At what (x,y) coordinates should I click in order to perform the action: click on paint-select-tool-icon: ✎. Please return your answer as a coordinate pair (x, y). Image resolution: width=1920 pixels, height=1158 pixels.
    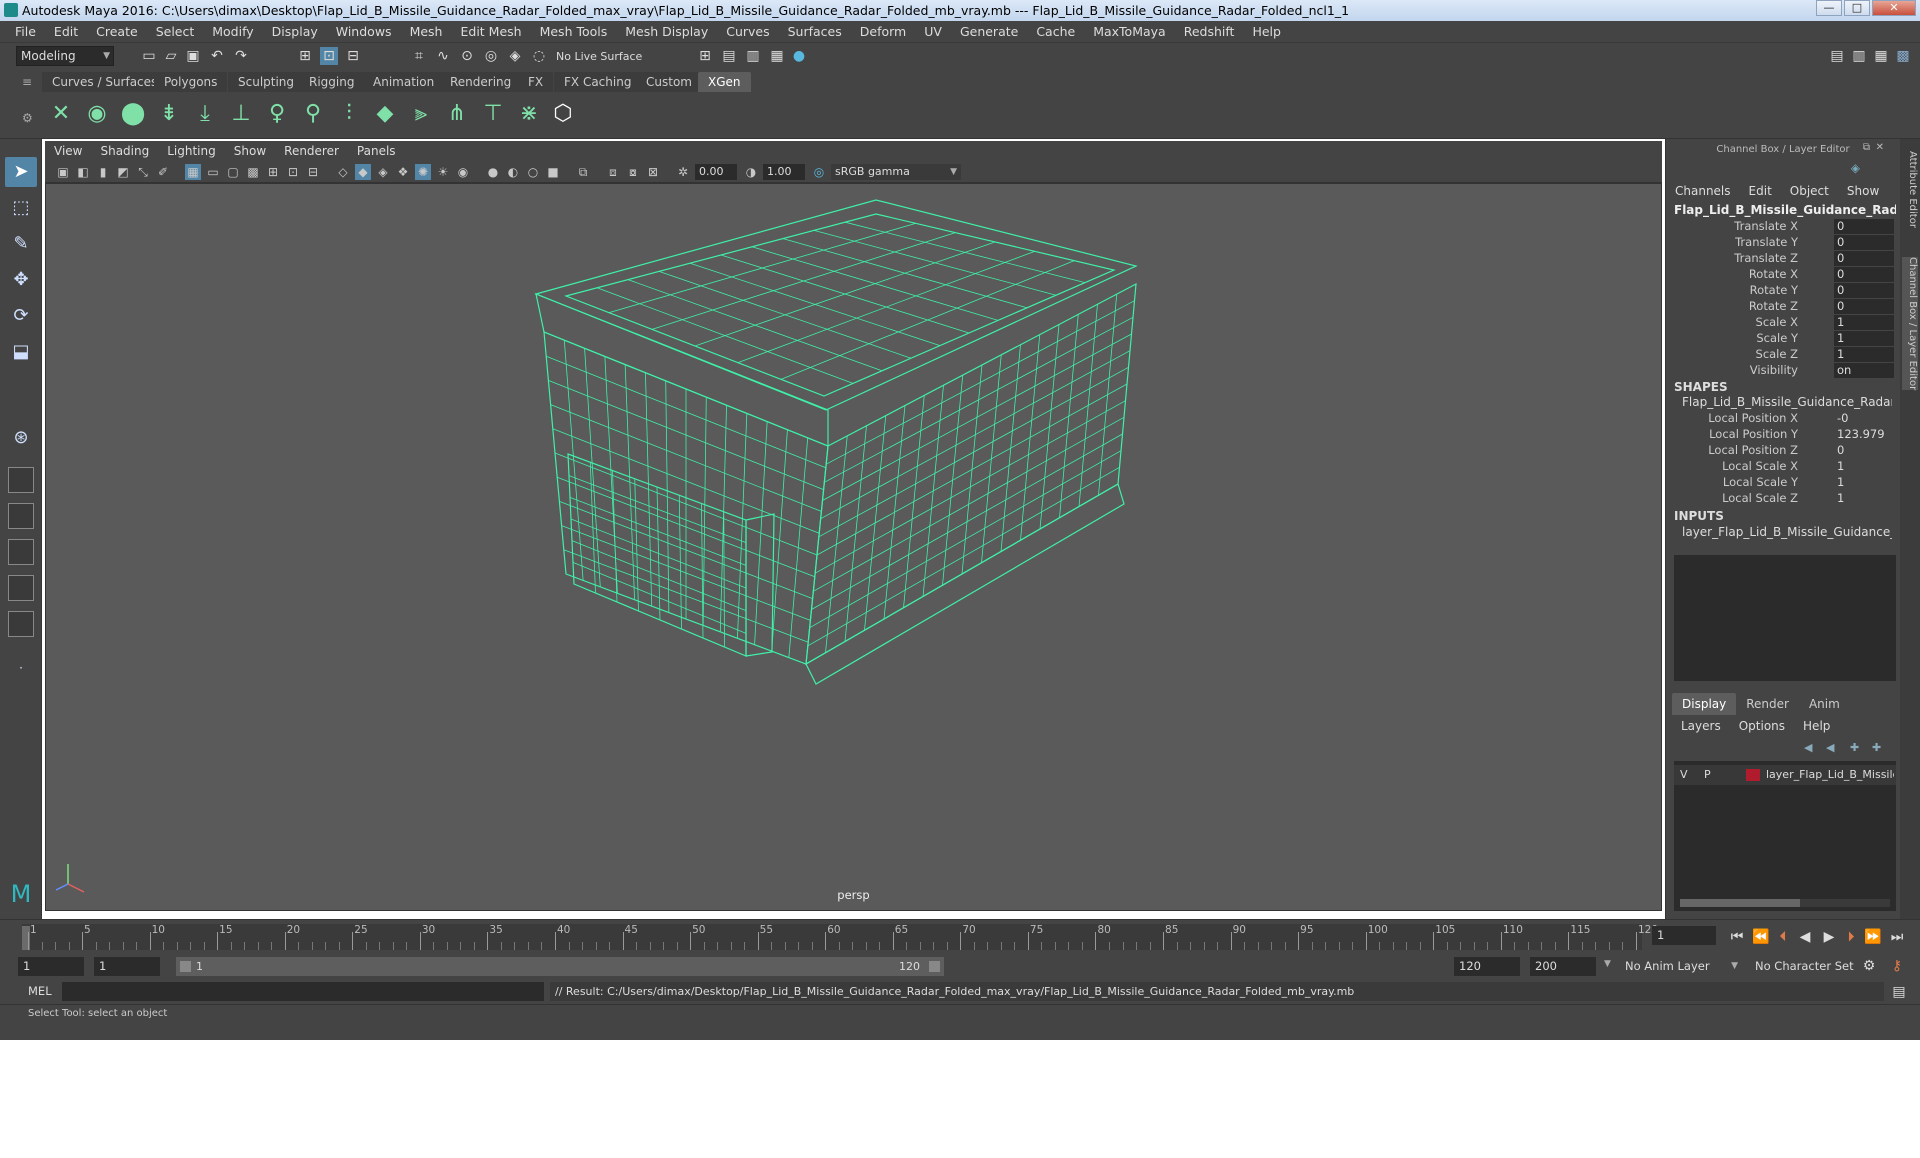
    Looking at the image, I should click on (21, 244).